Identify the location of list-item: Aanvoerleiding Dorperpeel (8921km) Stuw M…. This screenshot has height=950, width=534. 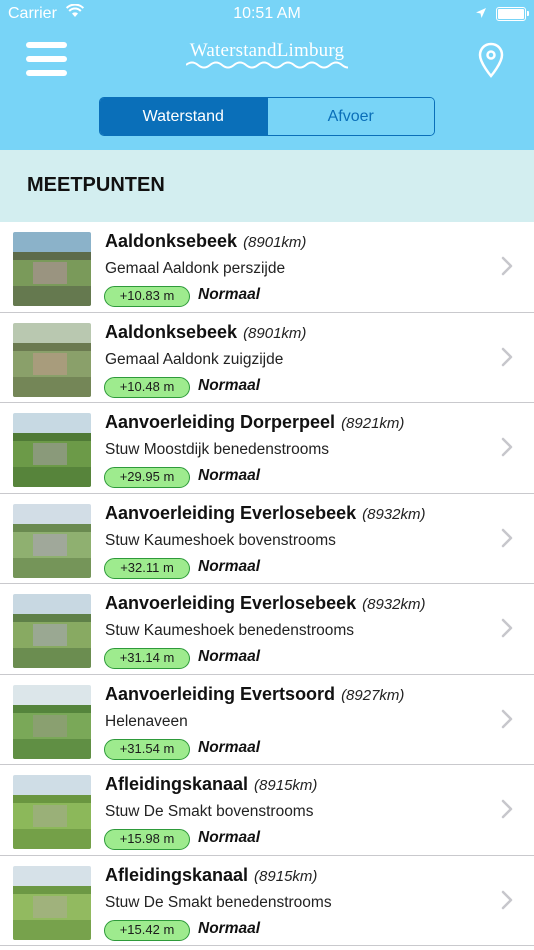
(267, 448).